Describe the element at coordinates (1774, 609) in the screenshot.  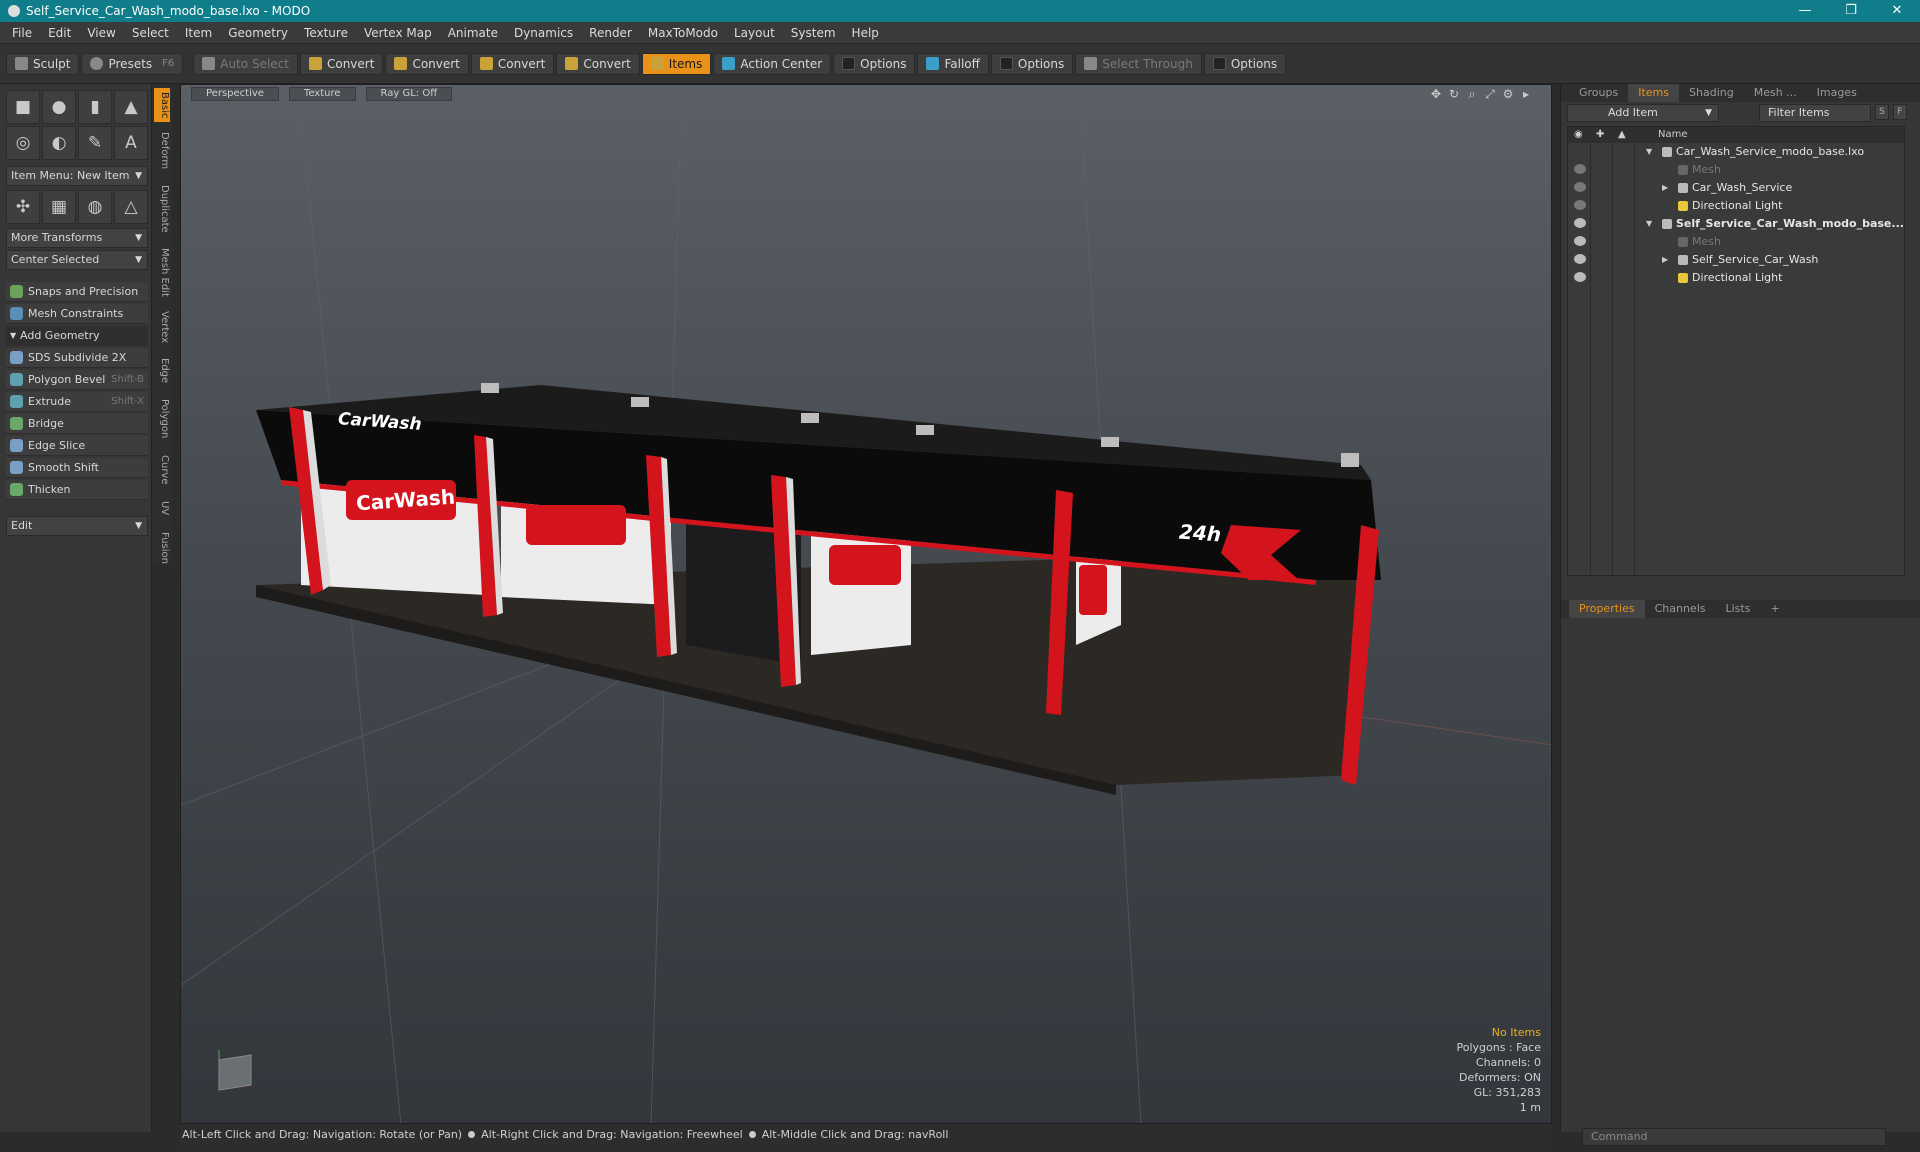
I see `add-tab-icon: +` at that location.